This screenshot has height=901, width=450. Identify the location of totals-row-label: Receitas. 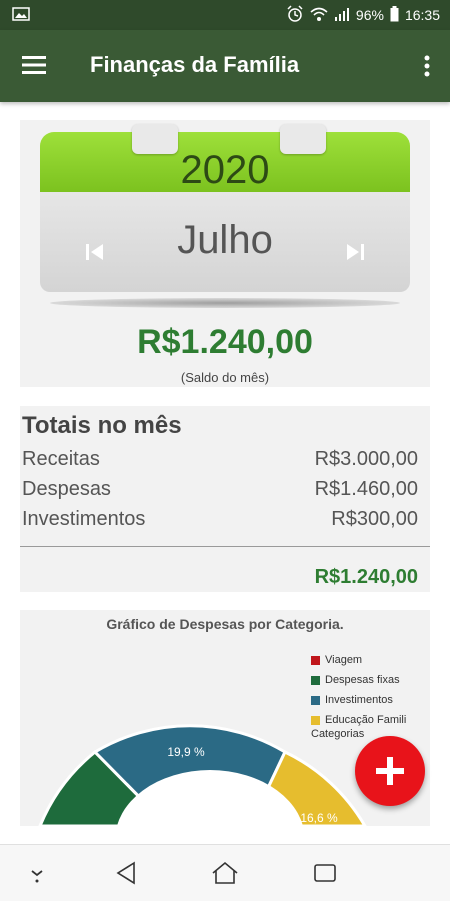
(61, 459).